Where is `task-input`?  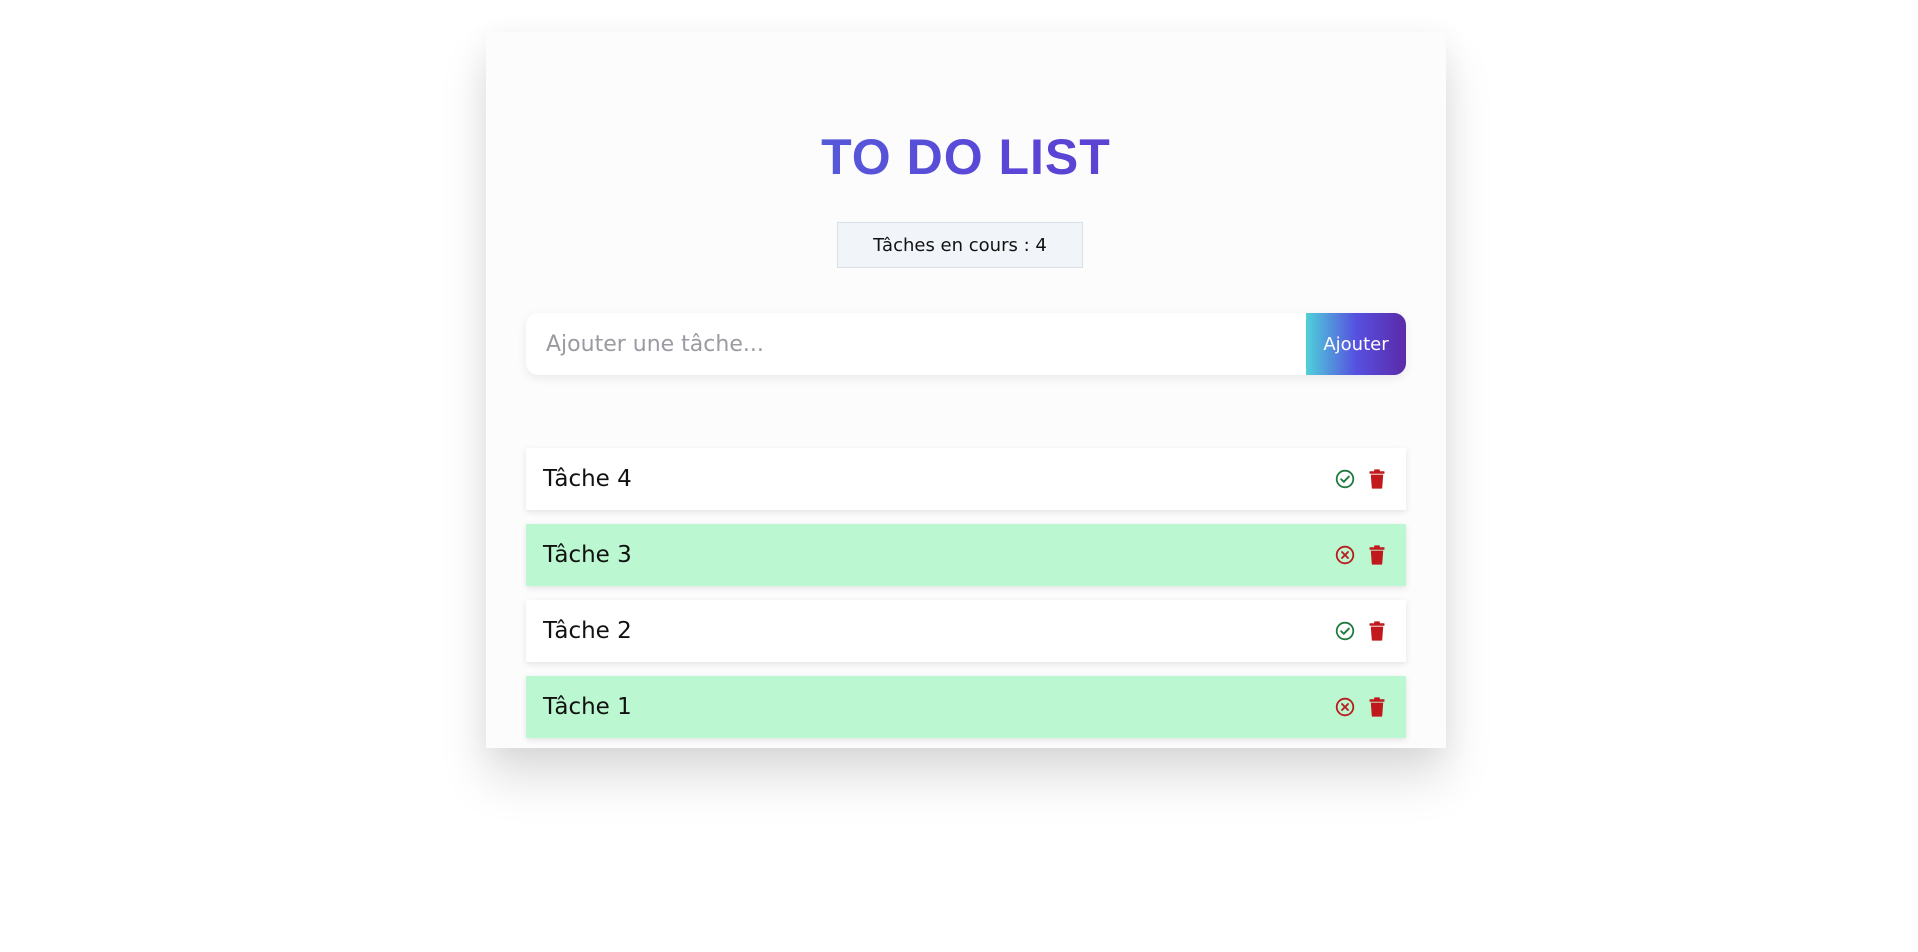 task-input is located at coordinates (916, 344).